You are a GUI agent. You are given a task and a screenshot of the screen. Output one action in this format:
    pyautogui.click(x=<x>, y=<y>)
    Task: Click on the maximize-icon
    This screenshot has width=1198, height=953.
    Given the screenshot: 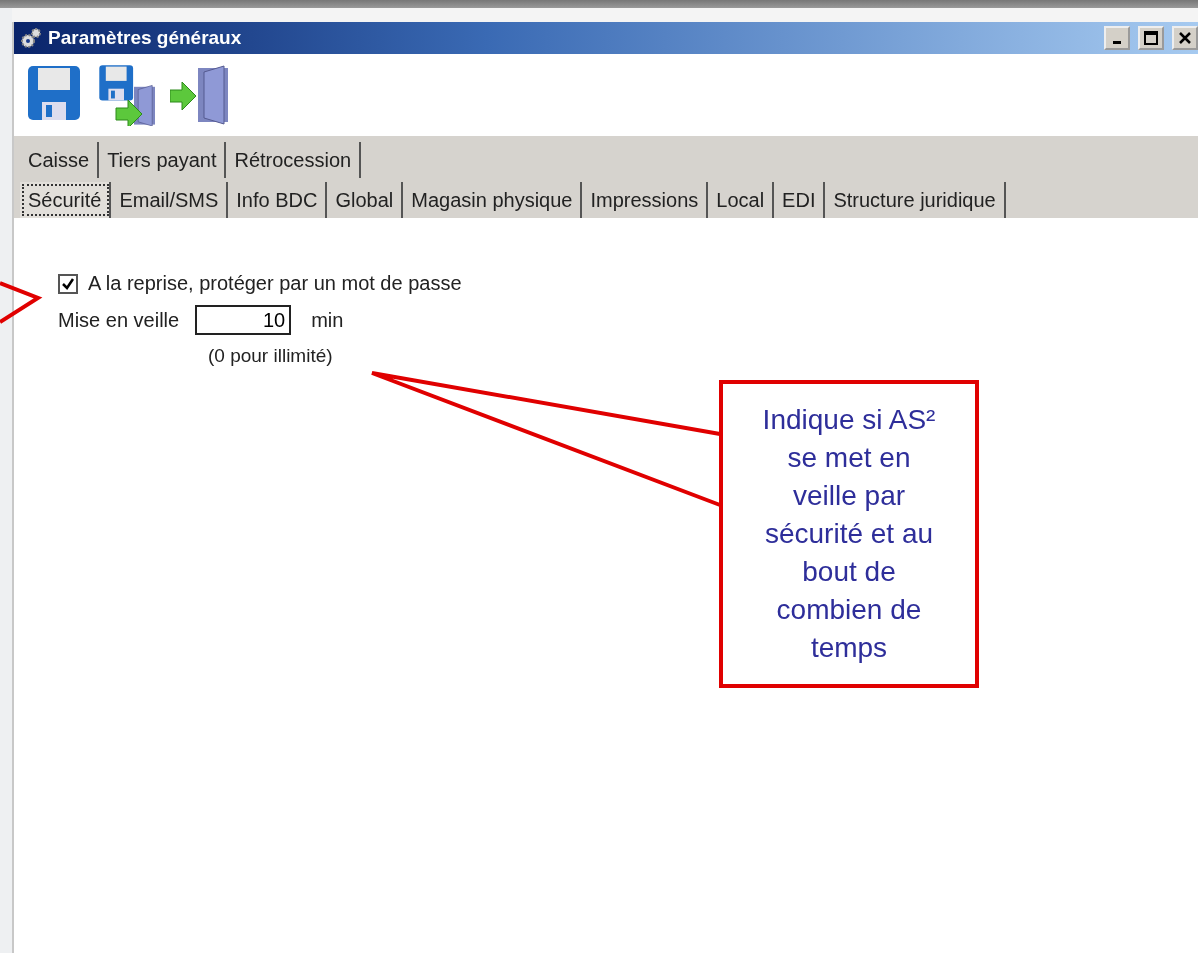 What is the action you would take?
    pyautogui.click(x=1151, y=38)
    